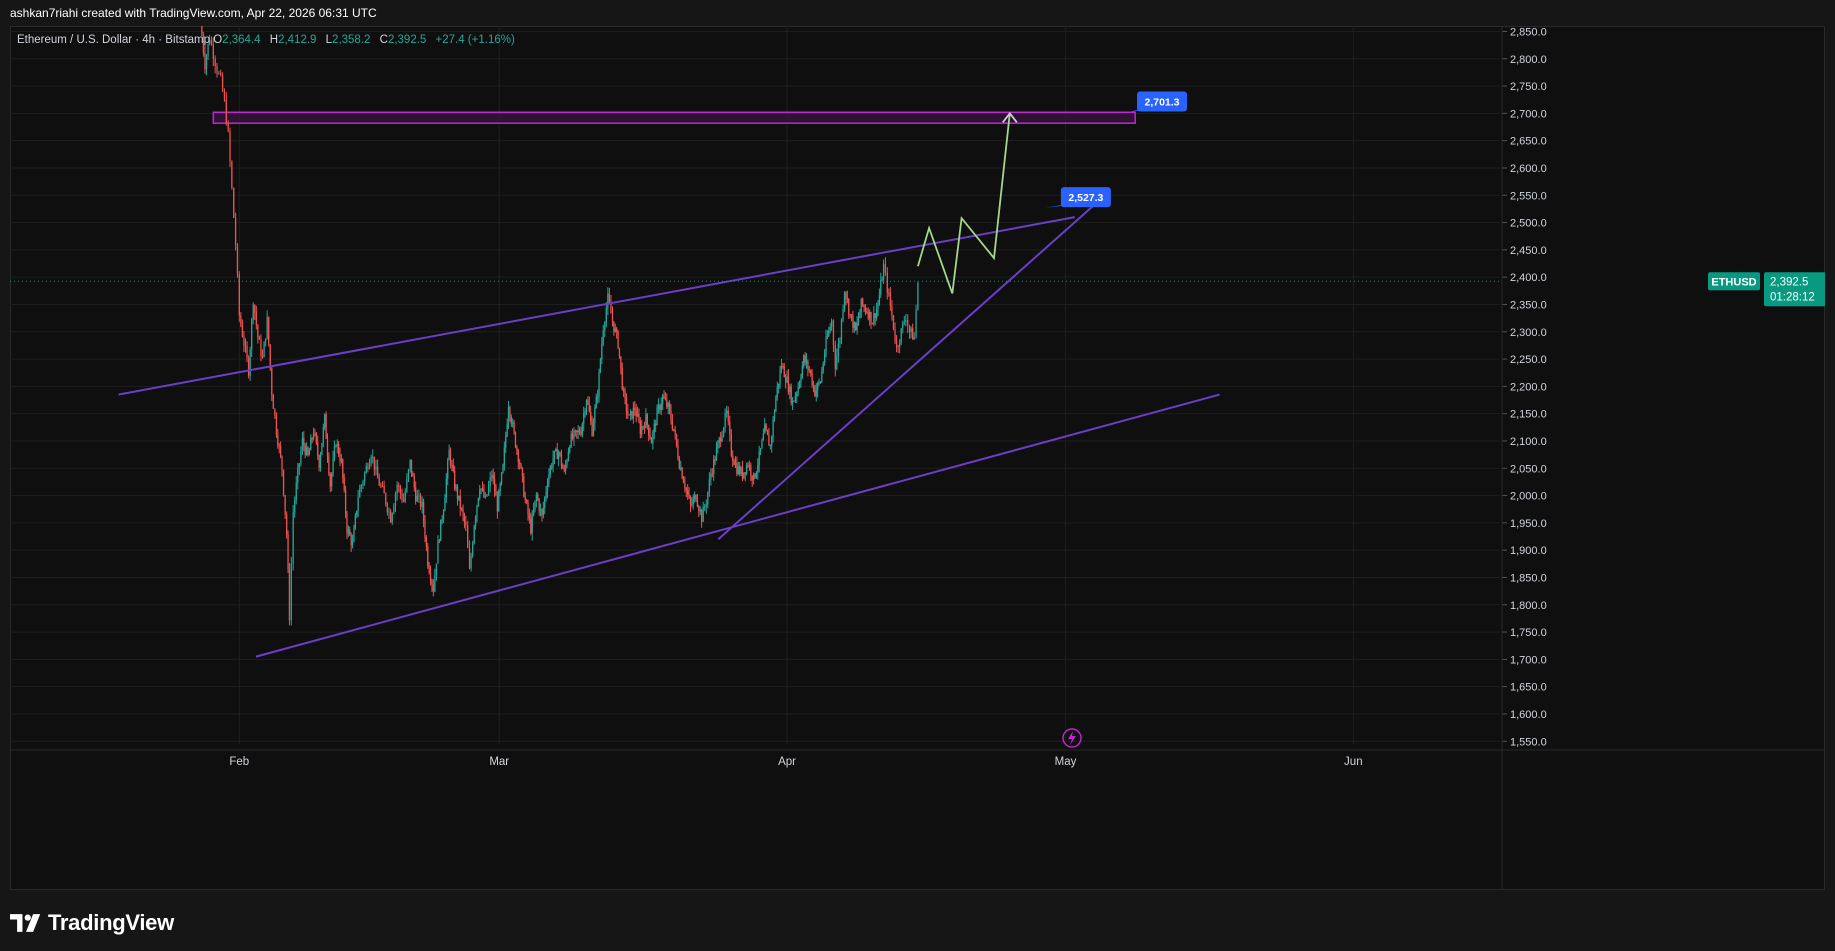 The width and height of the screenshot is (1835, 951). What do you see at coordinates (111, 922) in the screenshot?
I see `brand-name: TradingView` at bounding box center [111, 922].